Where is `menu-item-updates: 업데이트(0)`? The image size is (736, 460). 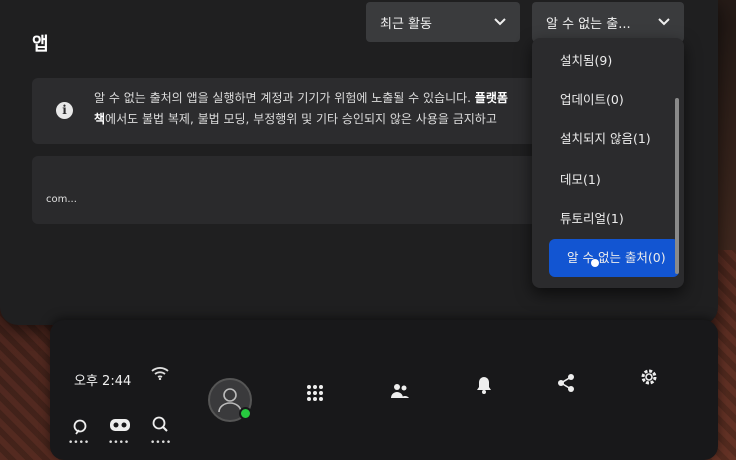 menu-item-updates: 업데이트(0) is located at coordinates (607, 100).